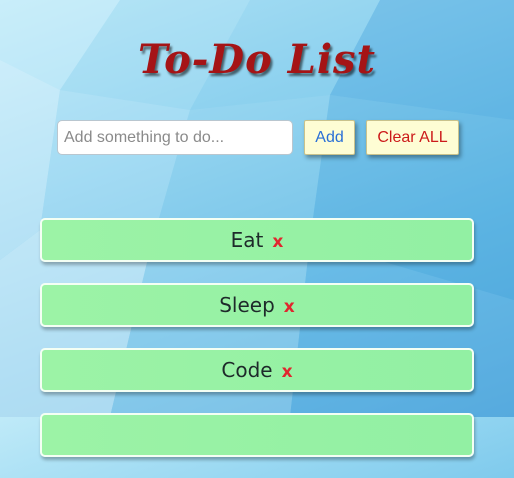 The width and height of the screenshot is (514, 478). I want to click on todo-item-text: Eat, so click(247, 240).